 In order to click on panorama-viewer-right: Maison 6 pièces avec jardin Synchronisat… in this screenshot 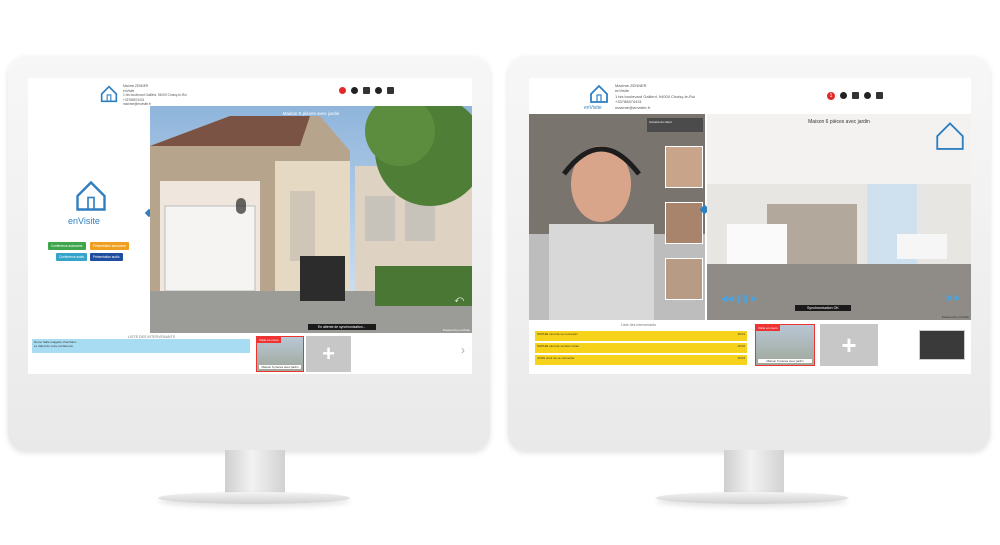, I will do `click(839, 217)`.